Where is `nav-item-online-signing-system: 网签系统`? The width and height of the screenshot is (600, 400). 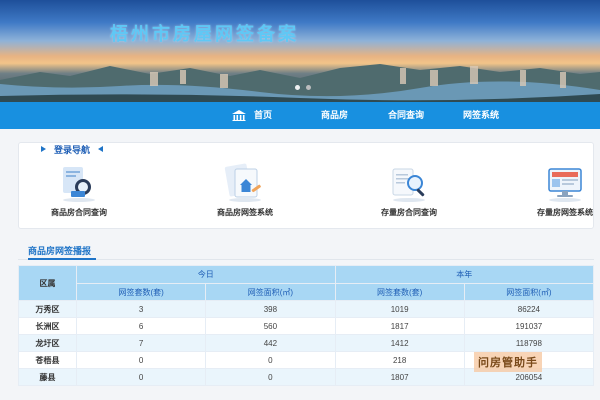
nav-item-online-signing-system: 网签系统 is located at coordinates (481, 115).